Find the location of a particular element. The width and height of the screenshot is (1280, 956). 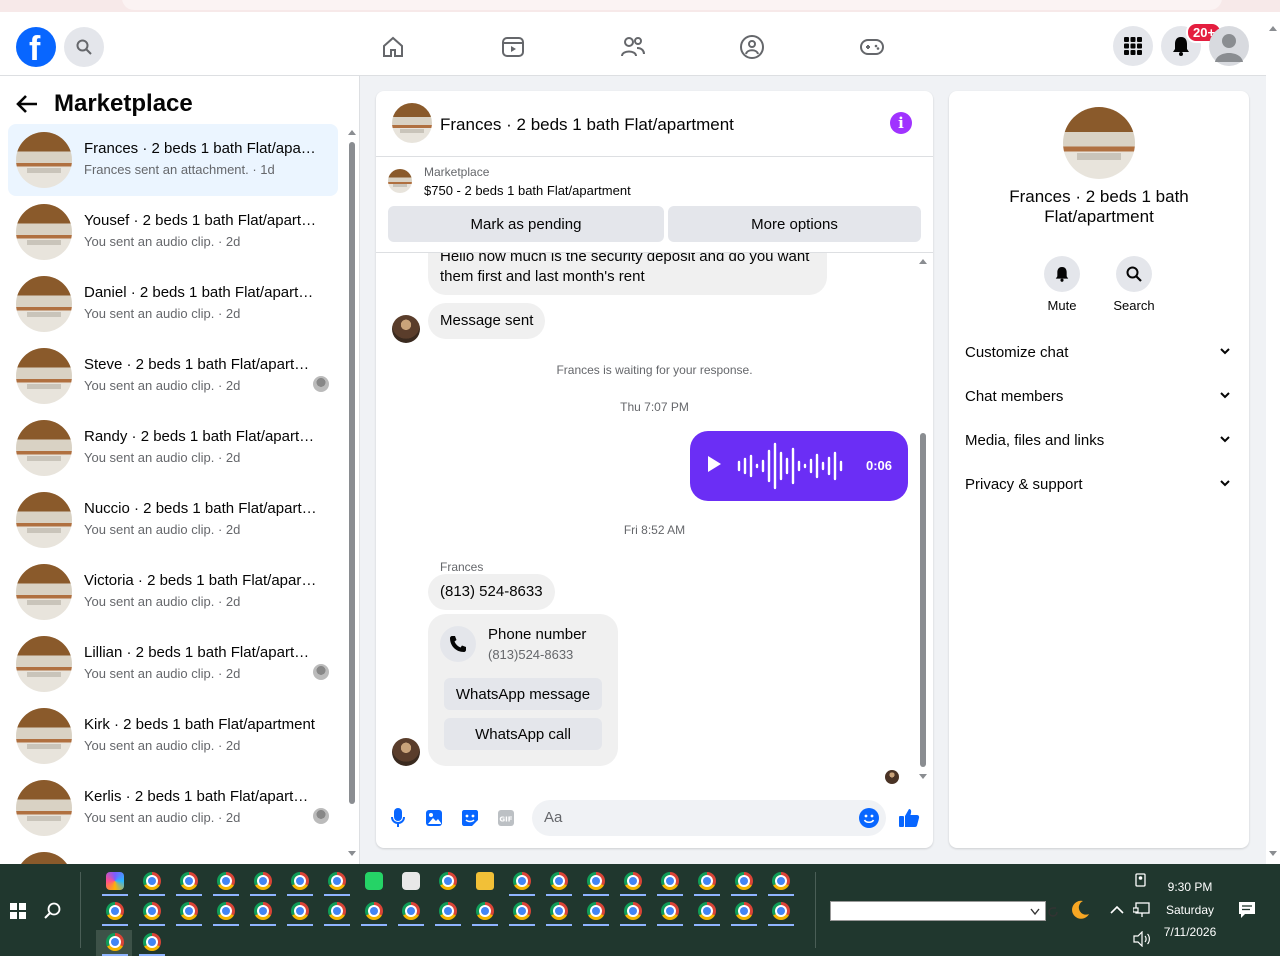

search-action: Search is located at coordinates (1134, 284).